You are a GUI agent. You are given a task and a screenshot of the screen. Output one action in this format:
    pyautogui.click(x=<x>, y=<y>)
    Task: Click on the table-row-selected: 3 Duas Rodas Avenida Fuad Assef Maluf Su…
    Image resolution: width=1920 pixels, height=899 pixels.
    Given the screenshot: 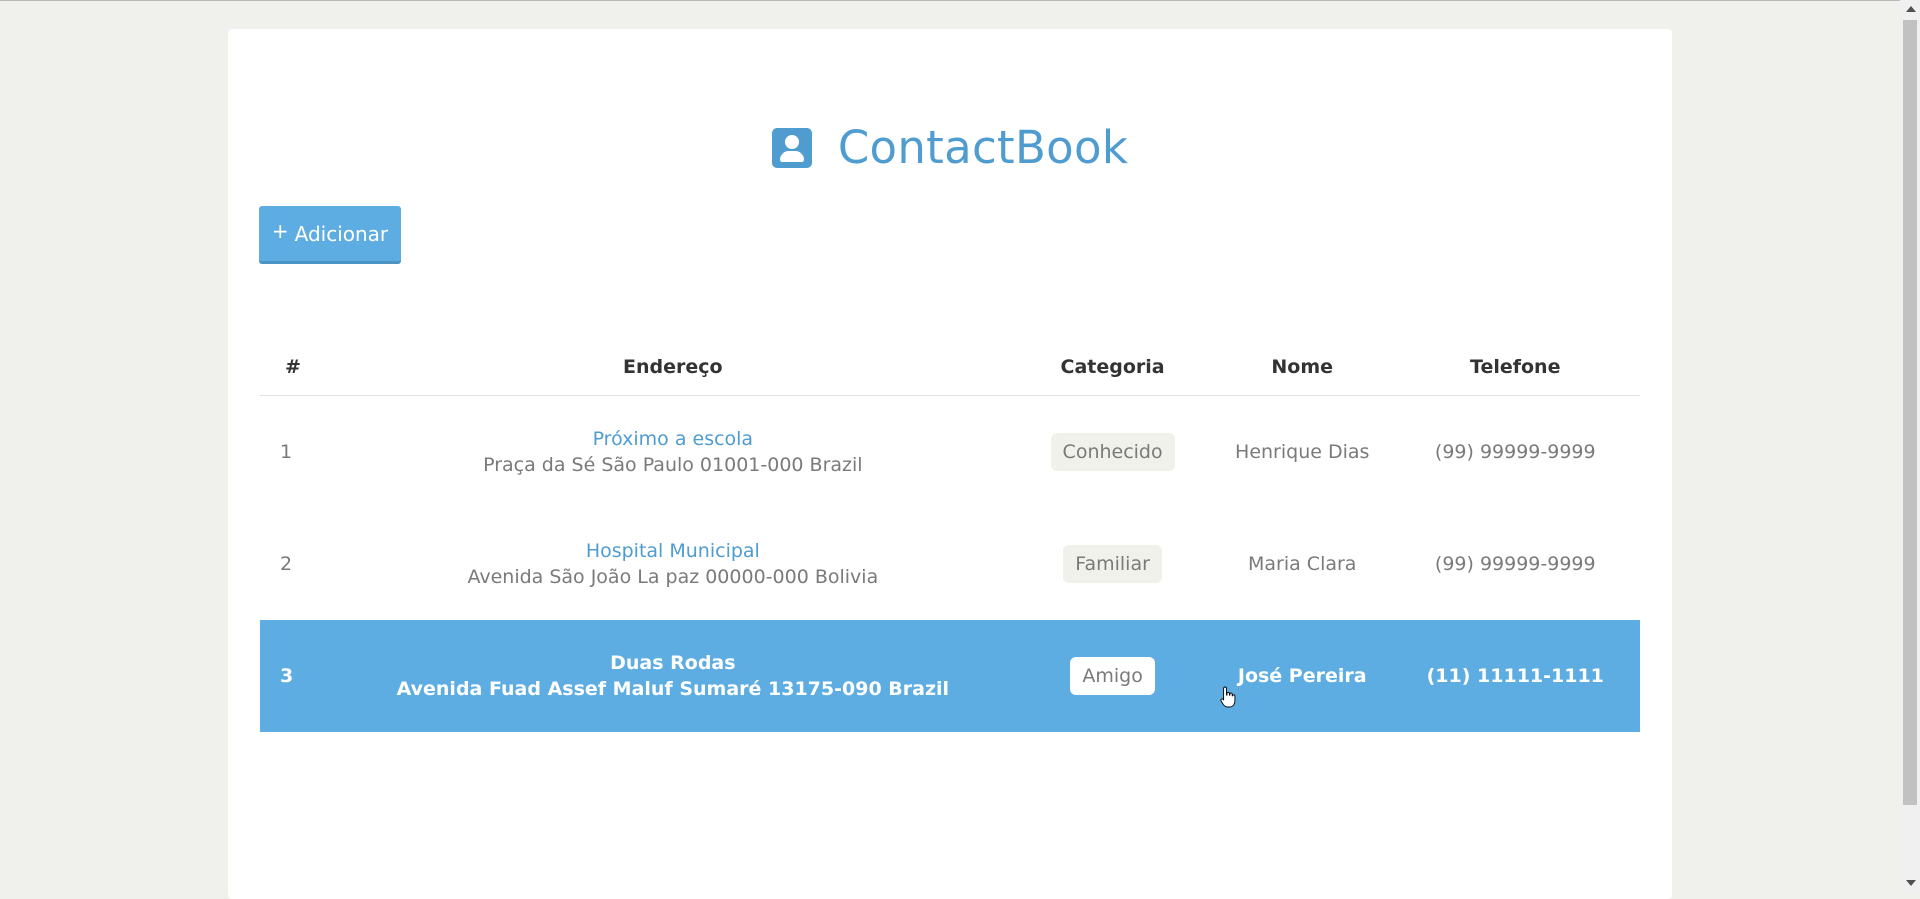 What is the action you would take?
    pyautogui.click(x=950, y=675)
    